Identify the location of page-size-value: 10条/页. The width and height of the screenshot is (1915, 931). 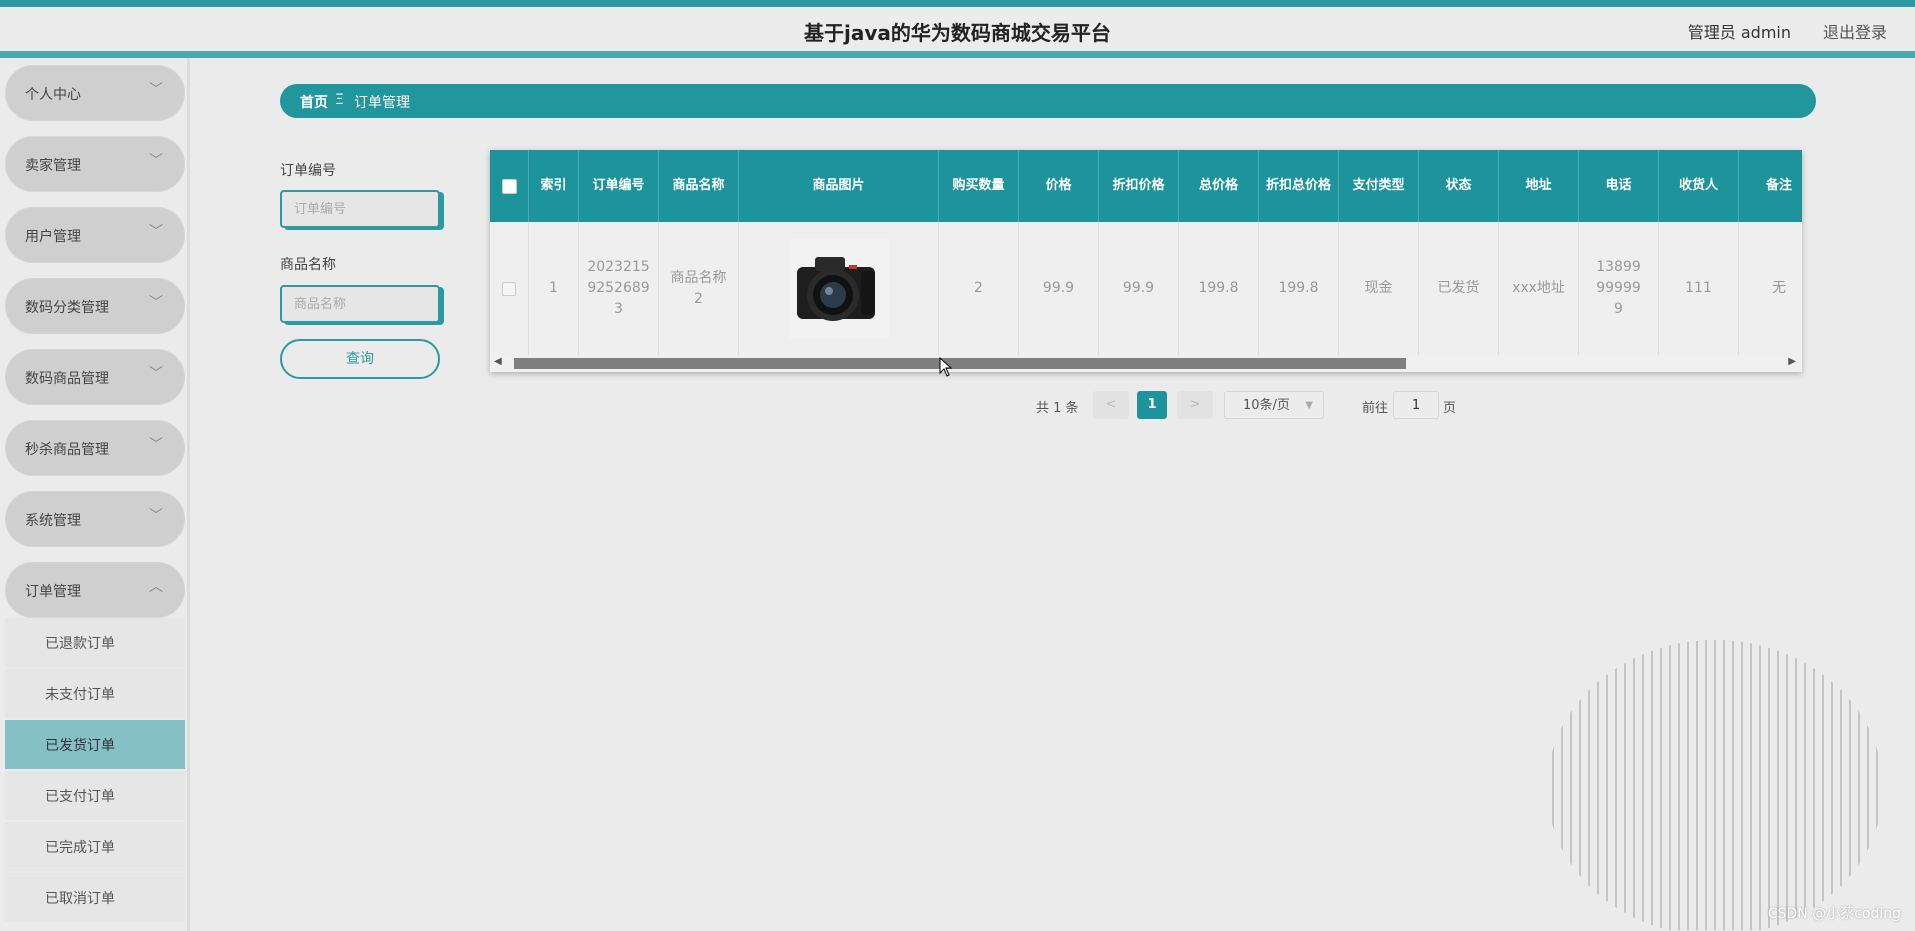
(1266, 405).